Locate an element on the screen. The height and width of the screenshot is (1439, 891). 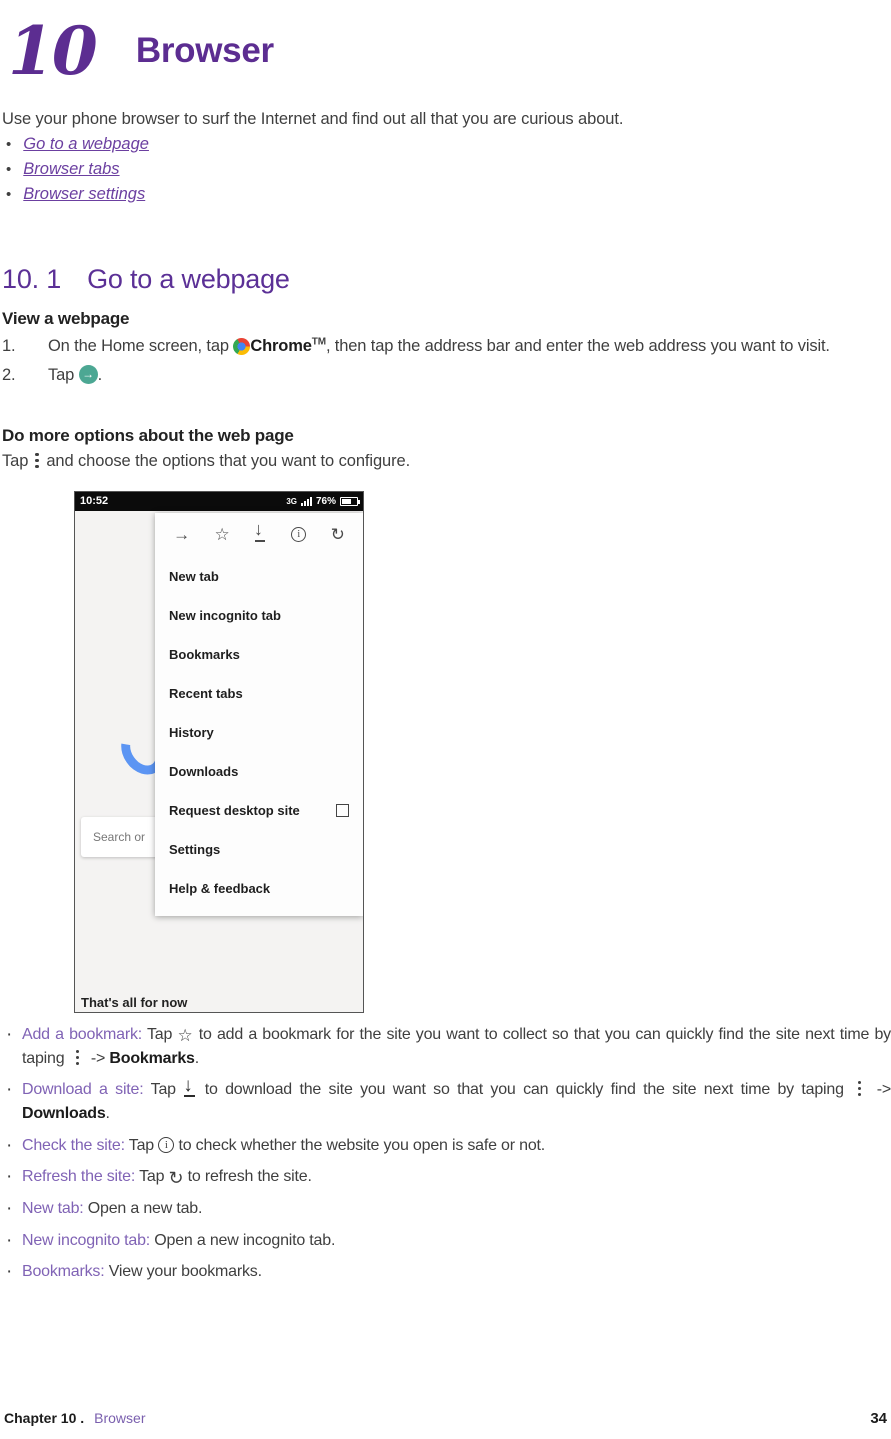
phone-status-bar: 10:52 3G 76% is located at coordinates (219, 501).